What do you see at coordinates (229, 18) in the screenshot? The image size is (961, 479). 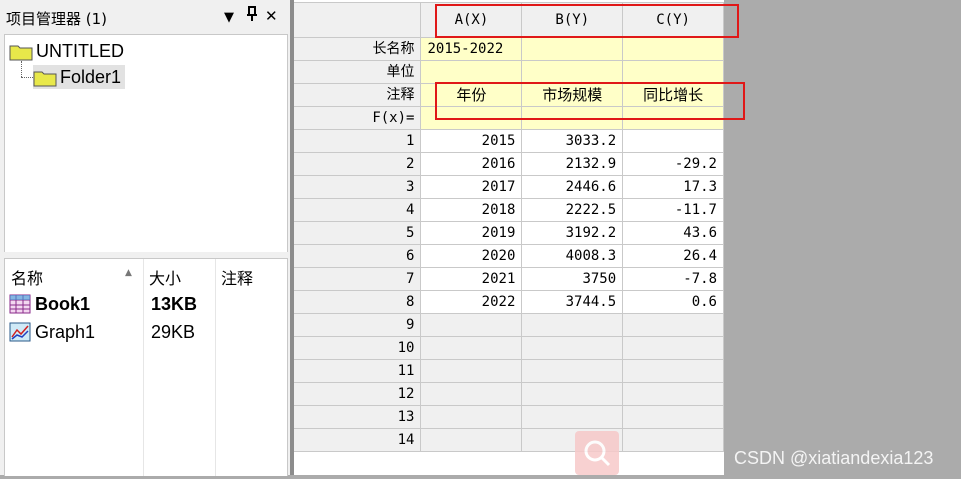 I see `dropdown-icon: ▼` at bounding box center [229, 18].